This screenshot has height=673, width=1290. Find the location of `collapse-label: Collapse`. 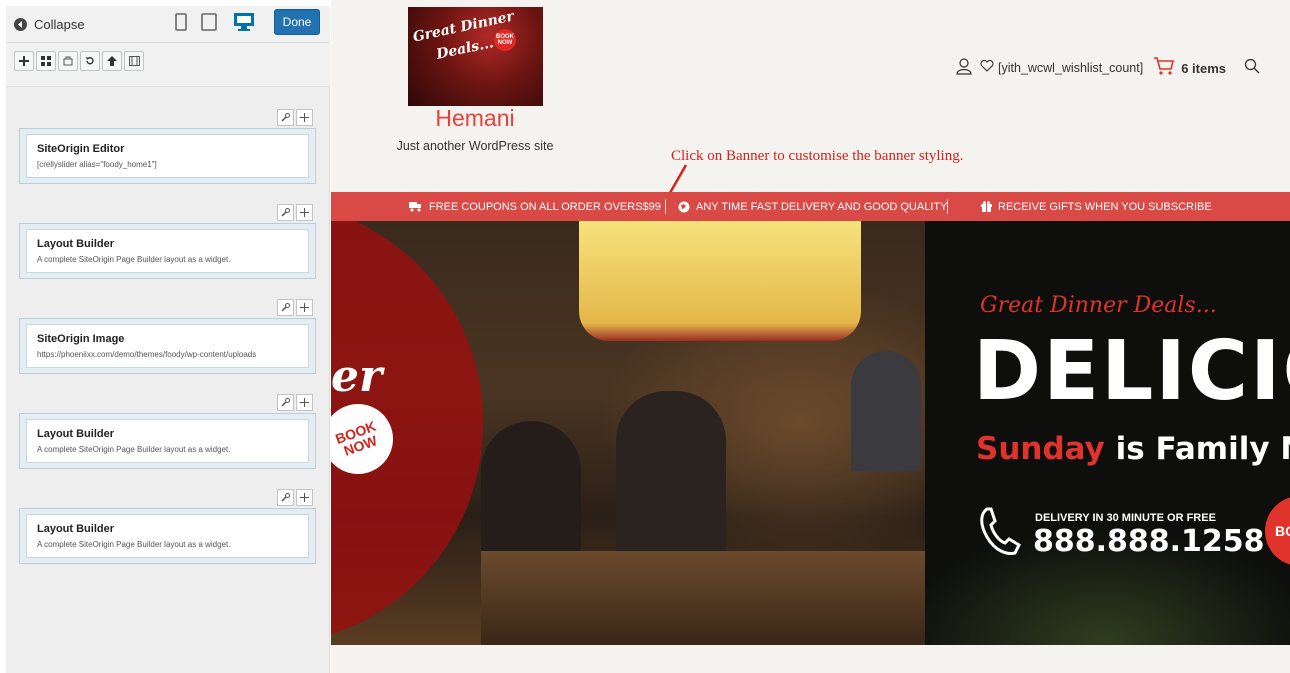

collapse-label: Collapse is located at coordinates (59, 24).